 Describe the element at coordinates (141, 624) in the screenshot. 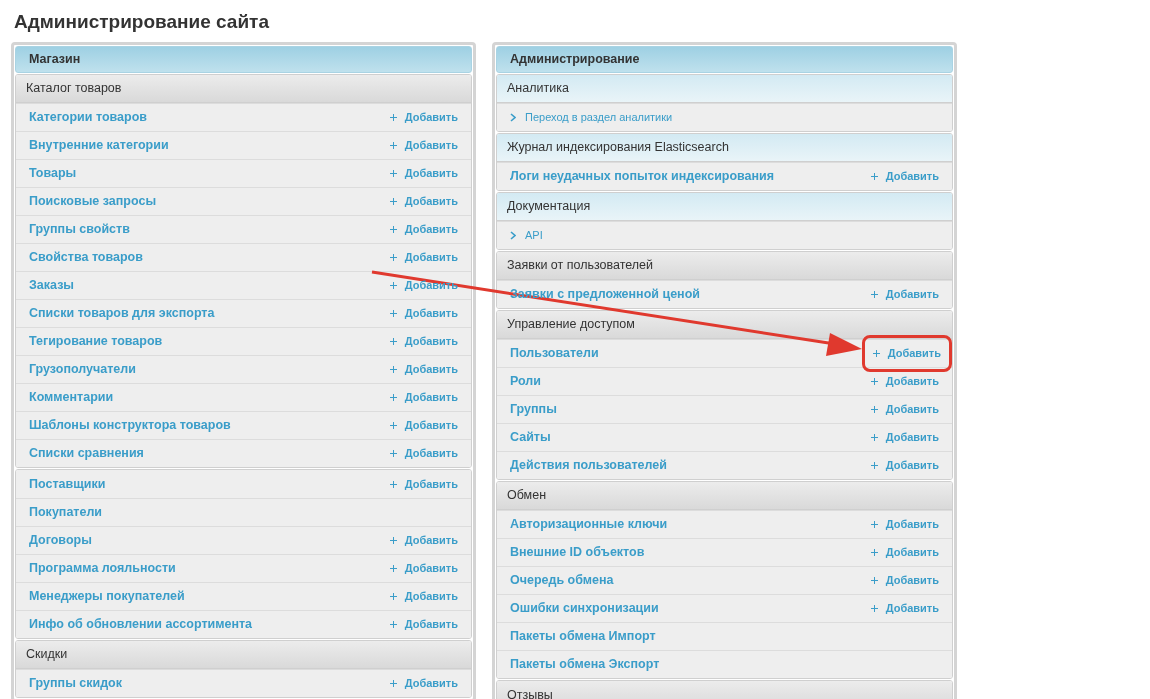

I see `section-link: Инфо об обновлении ассортимента` at that location.